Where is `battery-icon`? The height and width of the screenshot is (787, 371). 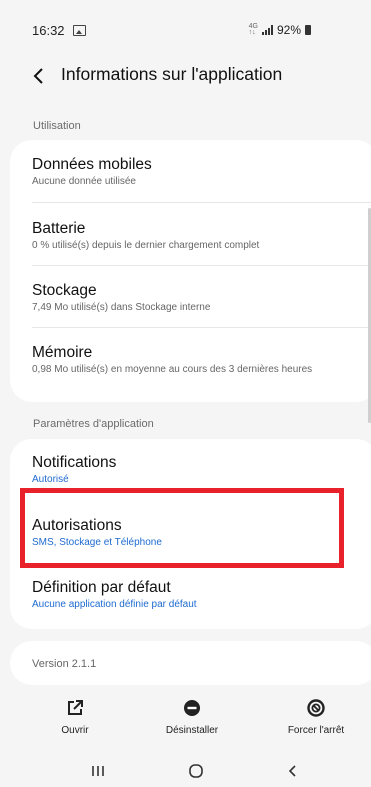
battery-icon is located at coordinates (308, 30).